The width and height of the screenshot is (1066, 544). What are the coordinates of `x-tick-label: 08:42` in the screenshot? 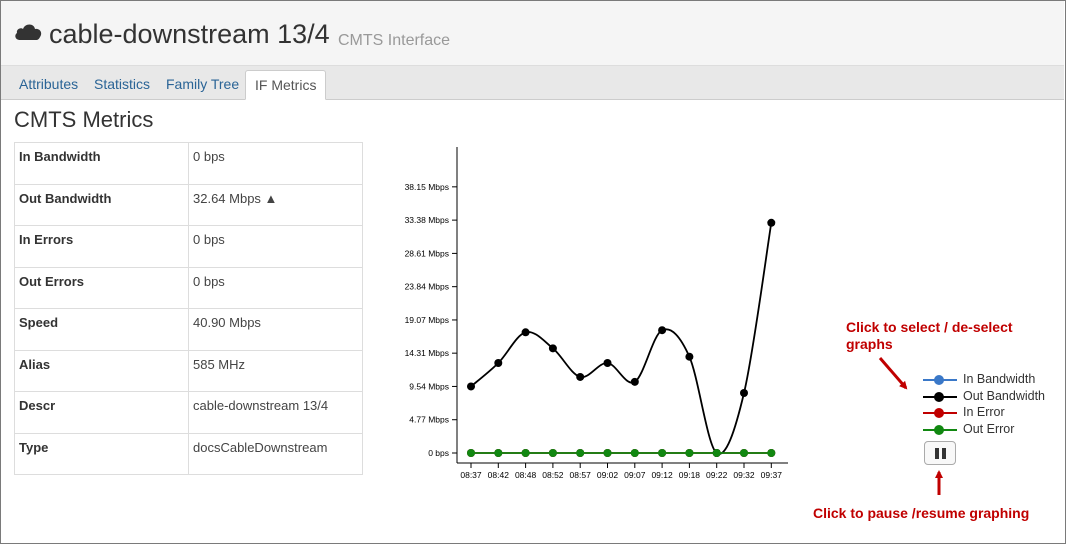 It's located at (499, 475).